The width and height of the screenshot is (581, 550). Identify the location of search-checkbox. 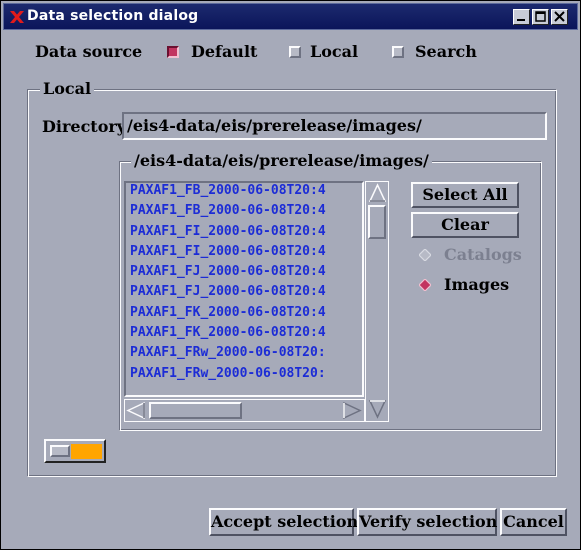
(398, 52).